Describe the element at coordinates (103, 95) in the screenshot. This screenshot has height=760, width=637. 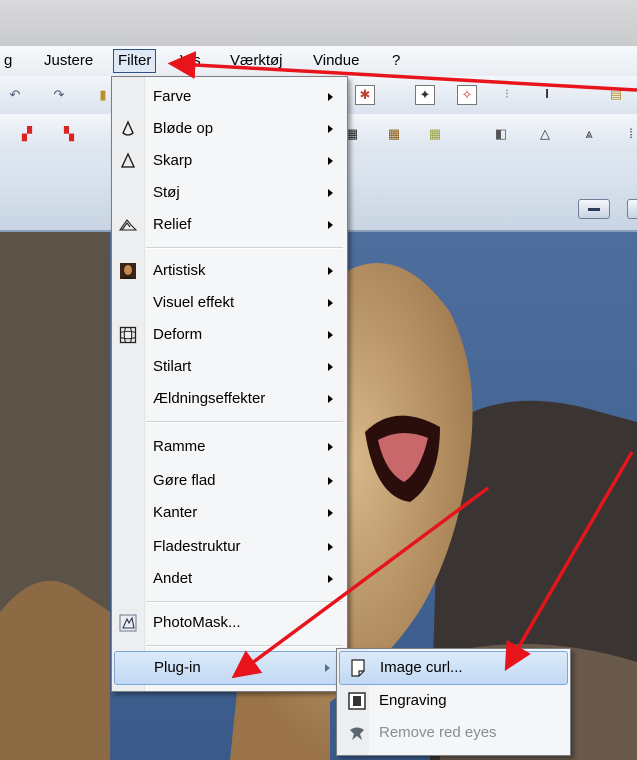
I see `tool-icon: ▮` at that location.